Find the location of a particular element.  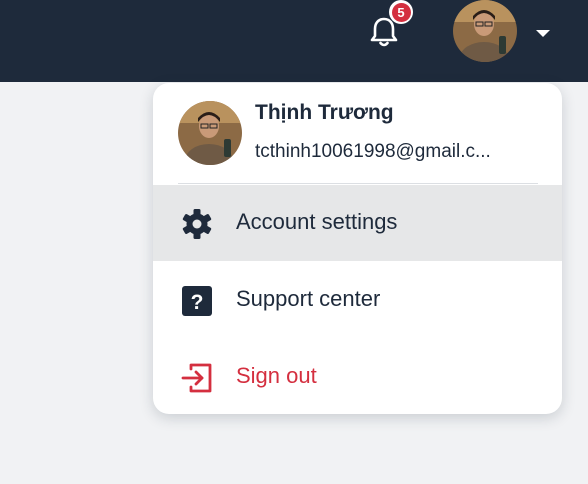

menu-item-account-settings: Account settings is located at coordinates (357, 223).